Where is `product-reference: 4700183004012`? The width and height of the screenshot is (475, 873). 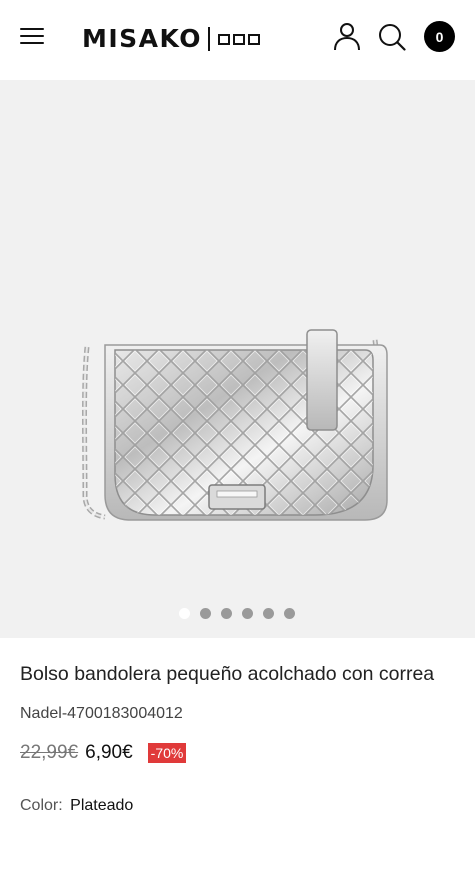
product-reference: 4700183004012 is located at coordinates (125, 713).